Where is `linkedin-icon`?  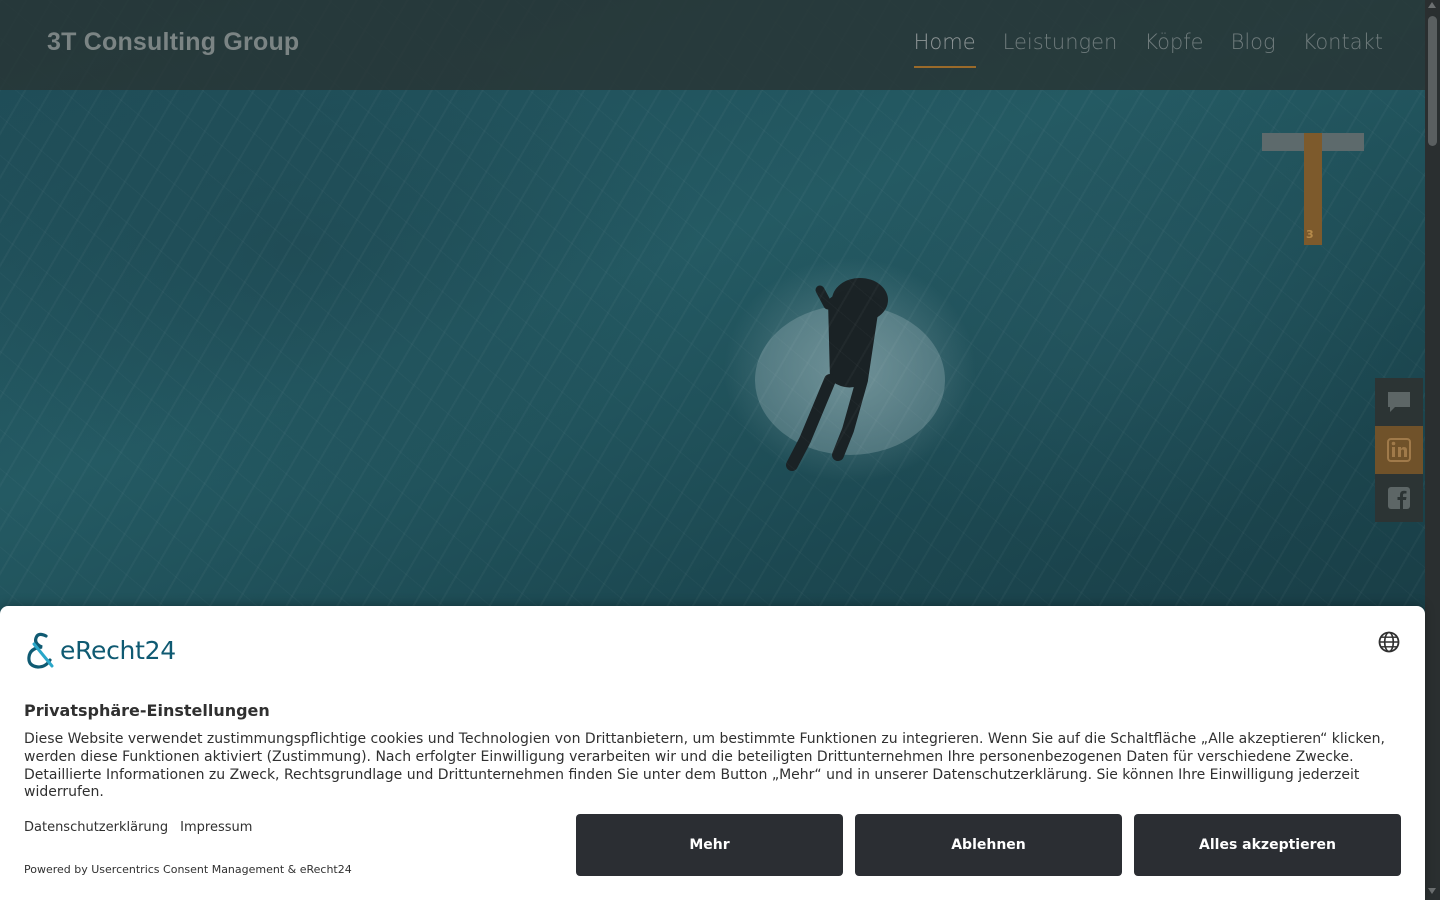 linkedin-icon is located at coordinates (1399, 450).